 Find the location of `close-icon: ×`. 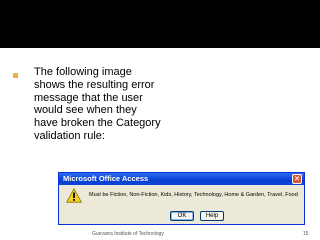

close-icon: × is located at coordinates (297, 179).